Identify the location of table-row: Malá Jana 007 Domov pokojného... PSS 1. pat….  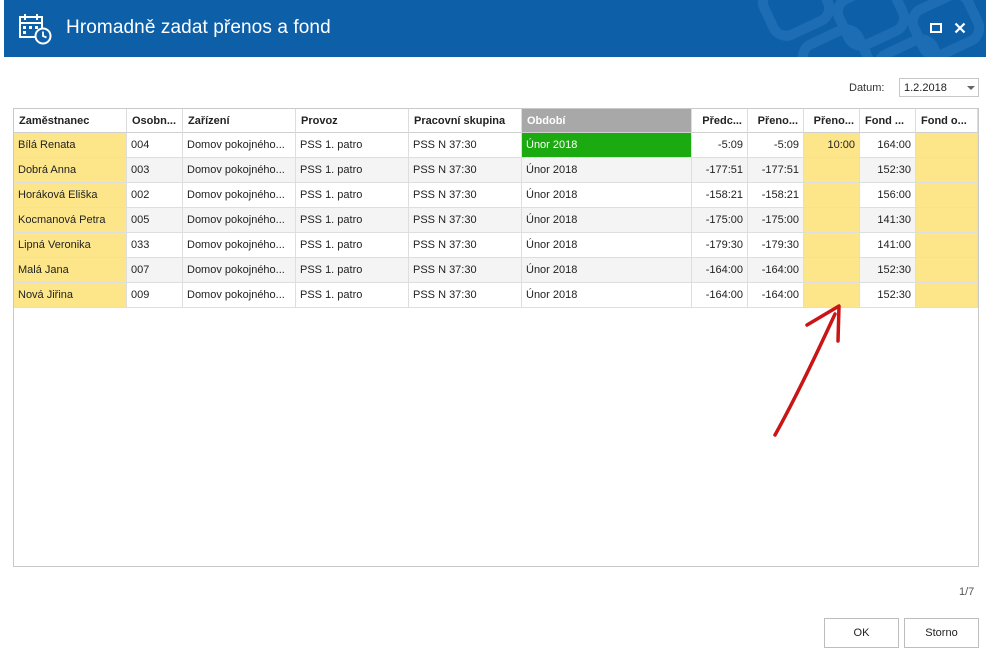
(496, 270).